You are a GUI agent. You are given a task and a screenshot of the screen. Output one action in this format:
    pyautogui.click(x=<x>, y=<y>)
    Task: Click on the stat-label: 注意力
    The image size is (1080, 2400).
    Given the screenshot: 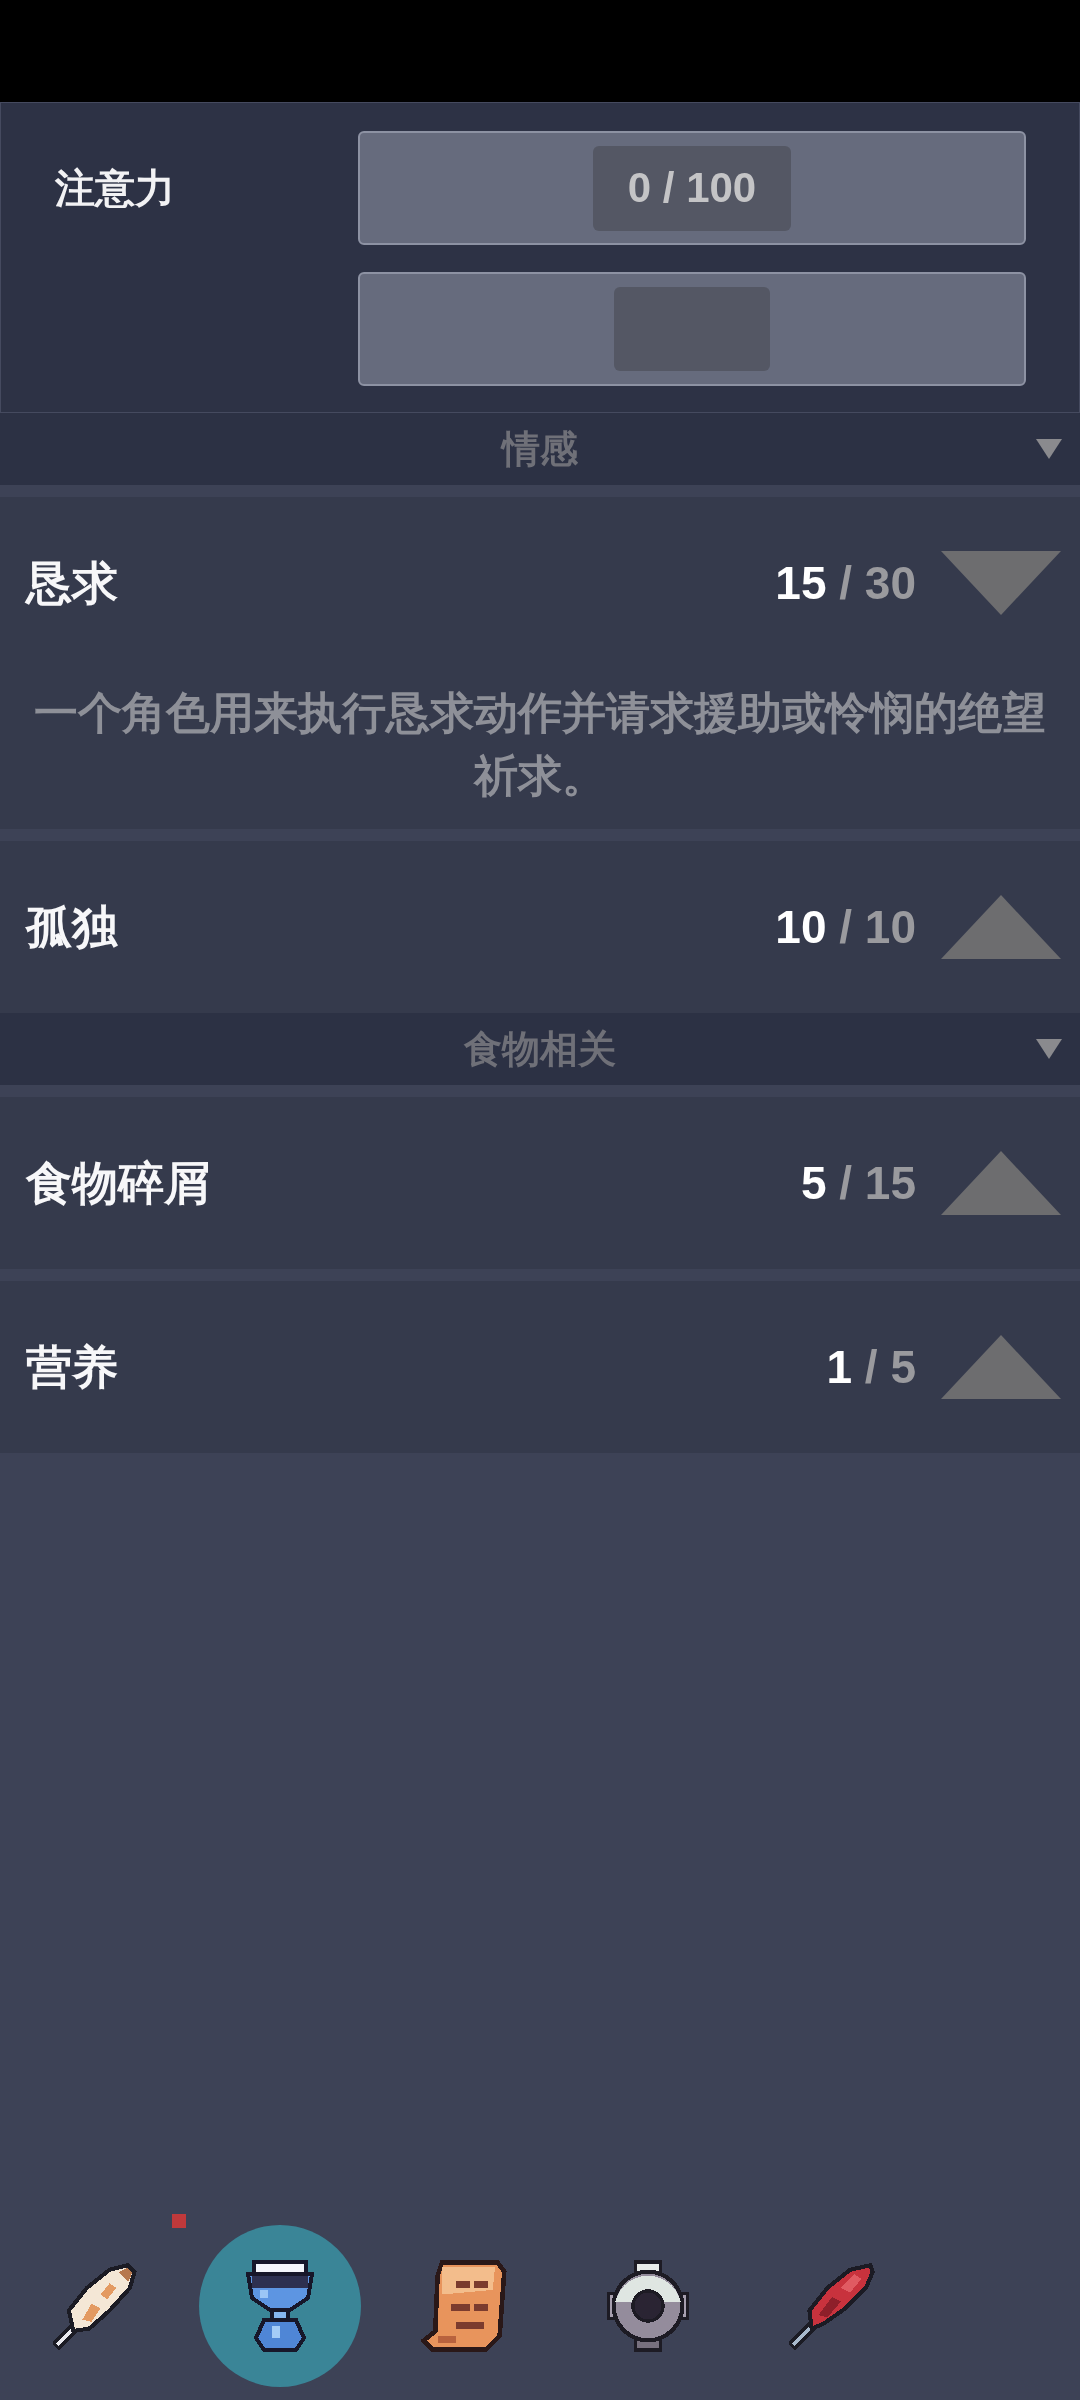 What is the action you would take?
    pyautogui.click(x=115, y=188)
    